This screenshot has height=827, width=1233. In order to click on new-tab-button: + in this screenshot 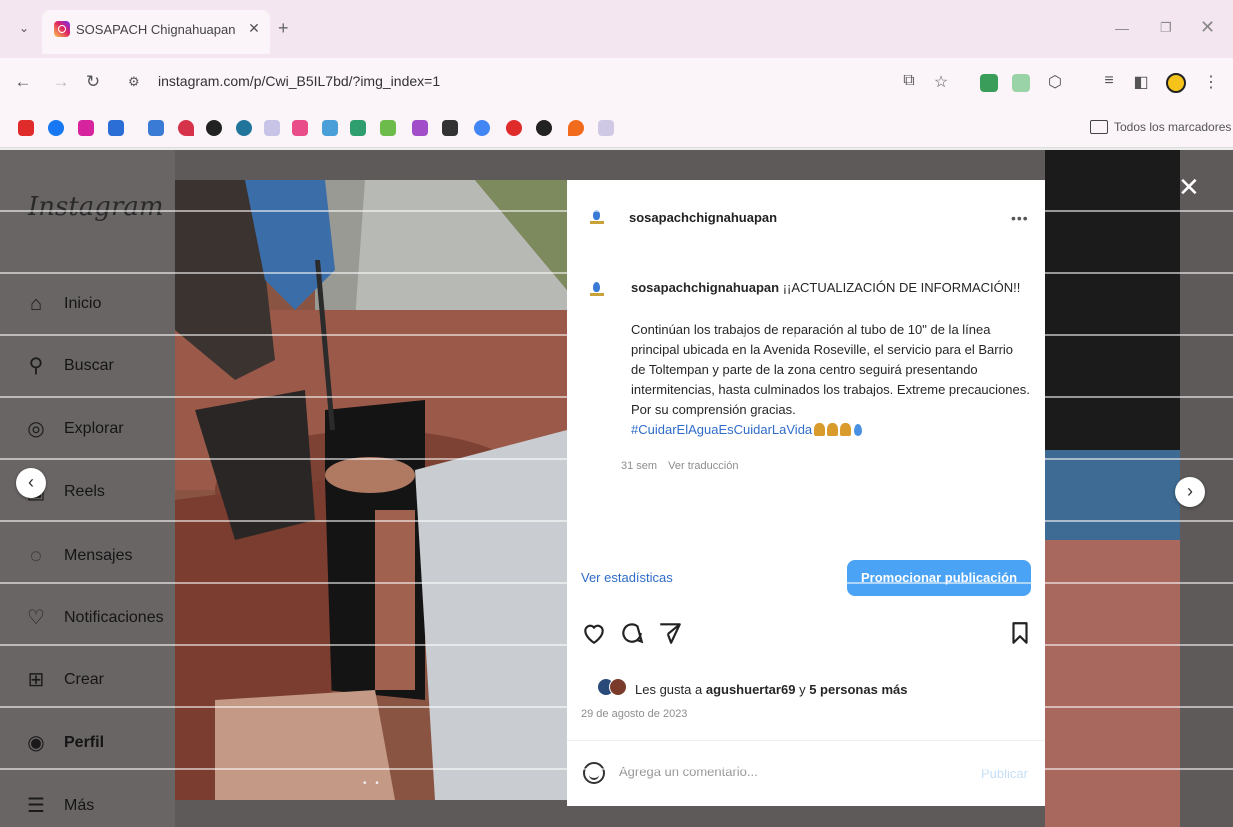, I will do `click(283, 28)`.